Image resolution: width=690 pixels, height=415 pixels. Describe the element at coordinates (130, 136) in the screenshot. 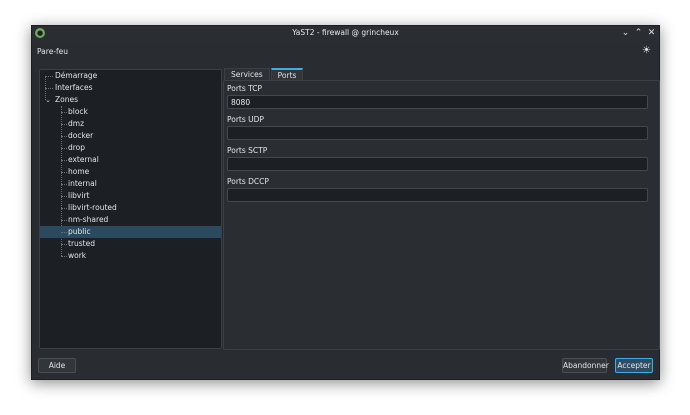

I see `tree-item-zone-docker: docker` at that location.